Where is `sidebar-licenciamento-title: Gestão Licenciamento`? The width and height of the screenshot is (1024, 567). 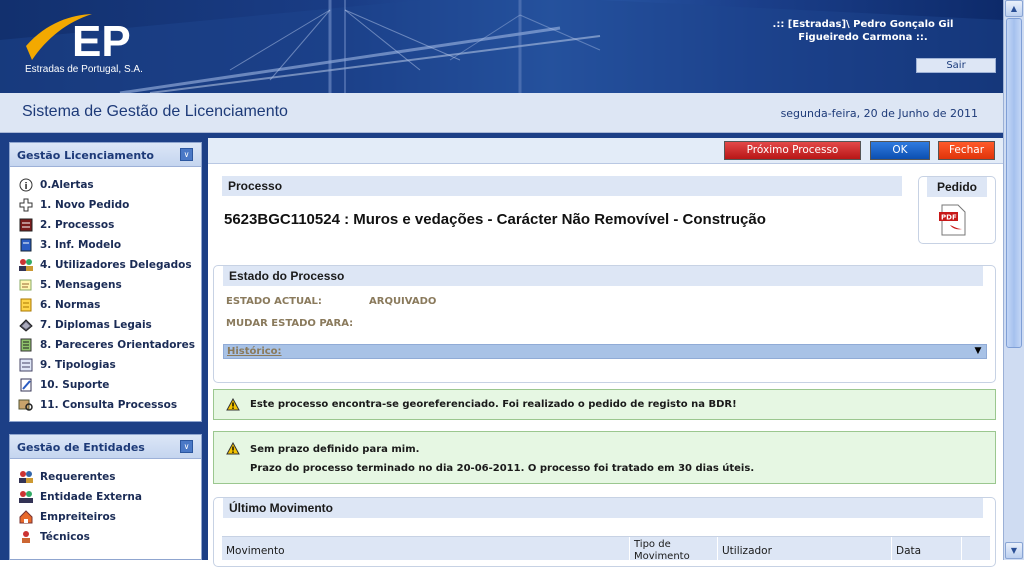
sidebar-licenciamento-title: Gestão Licenciamento is located at coordinates (85, 155).